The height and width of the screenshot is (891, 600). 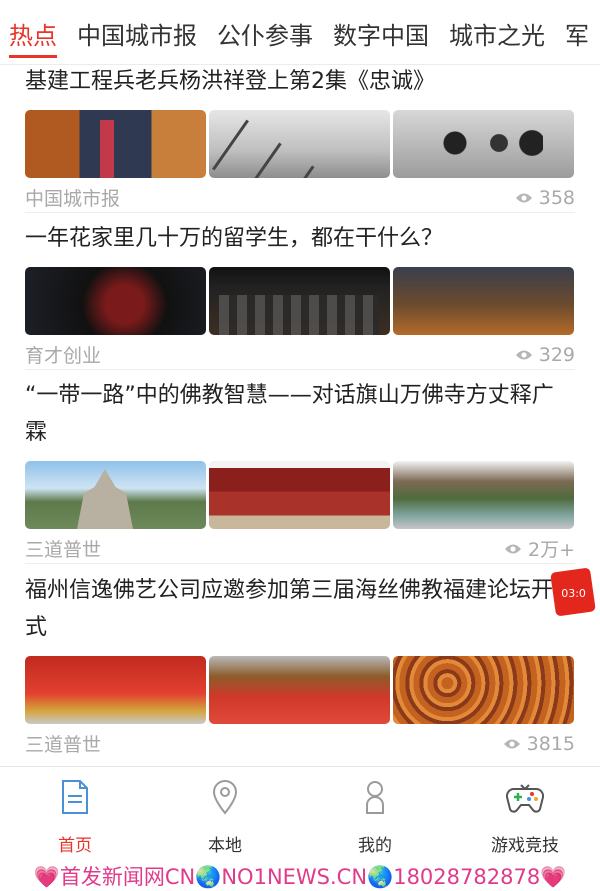 I want to click on nav-local: 本地, so click(x=225, y=814).